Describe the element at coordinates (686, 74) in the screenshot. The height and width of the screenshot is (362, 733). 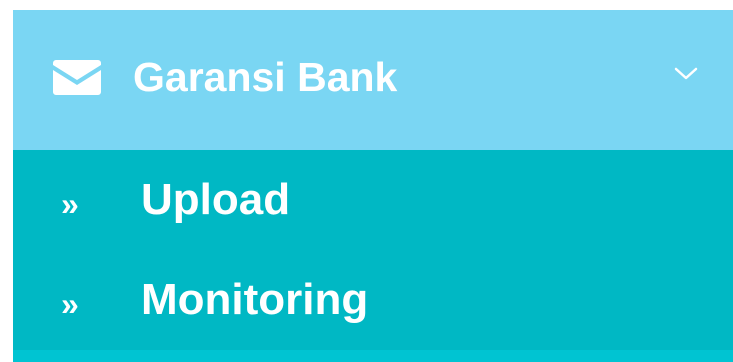
I see `chevron-down-icon` at that location.